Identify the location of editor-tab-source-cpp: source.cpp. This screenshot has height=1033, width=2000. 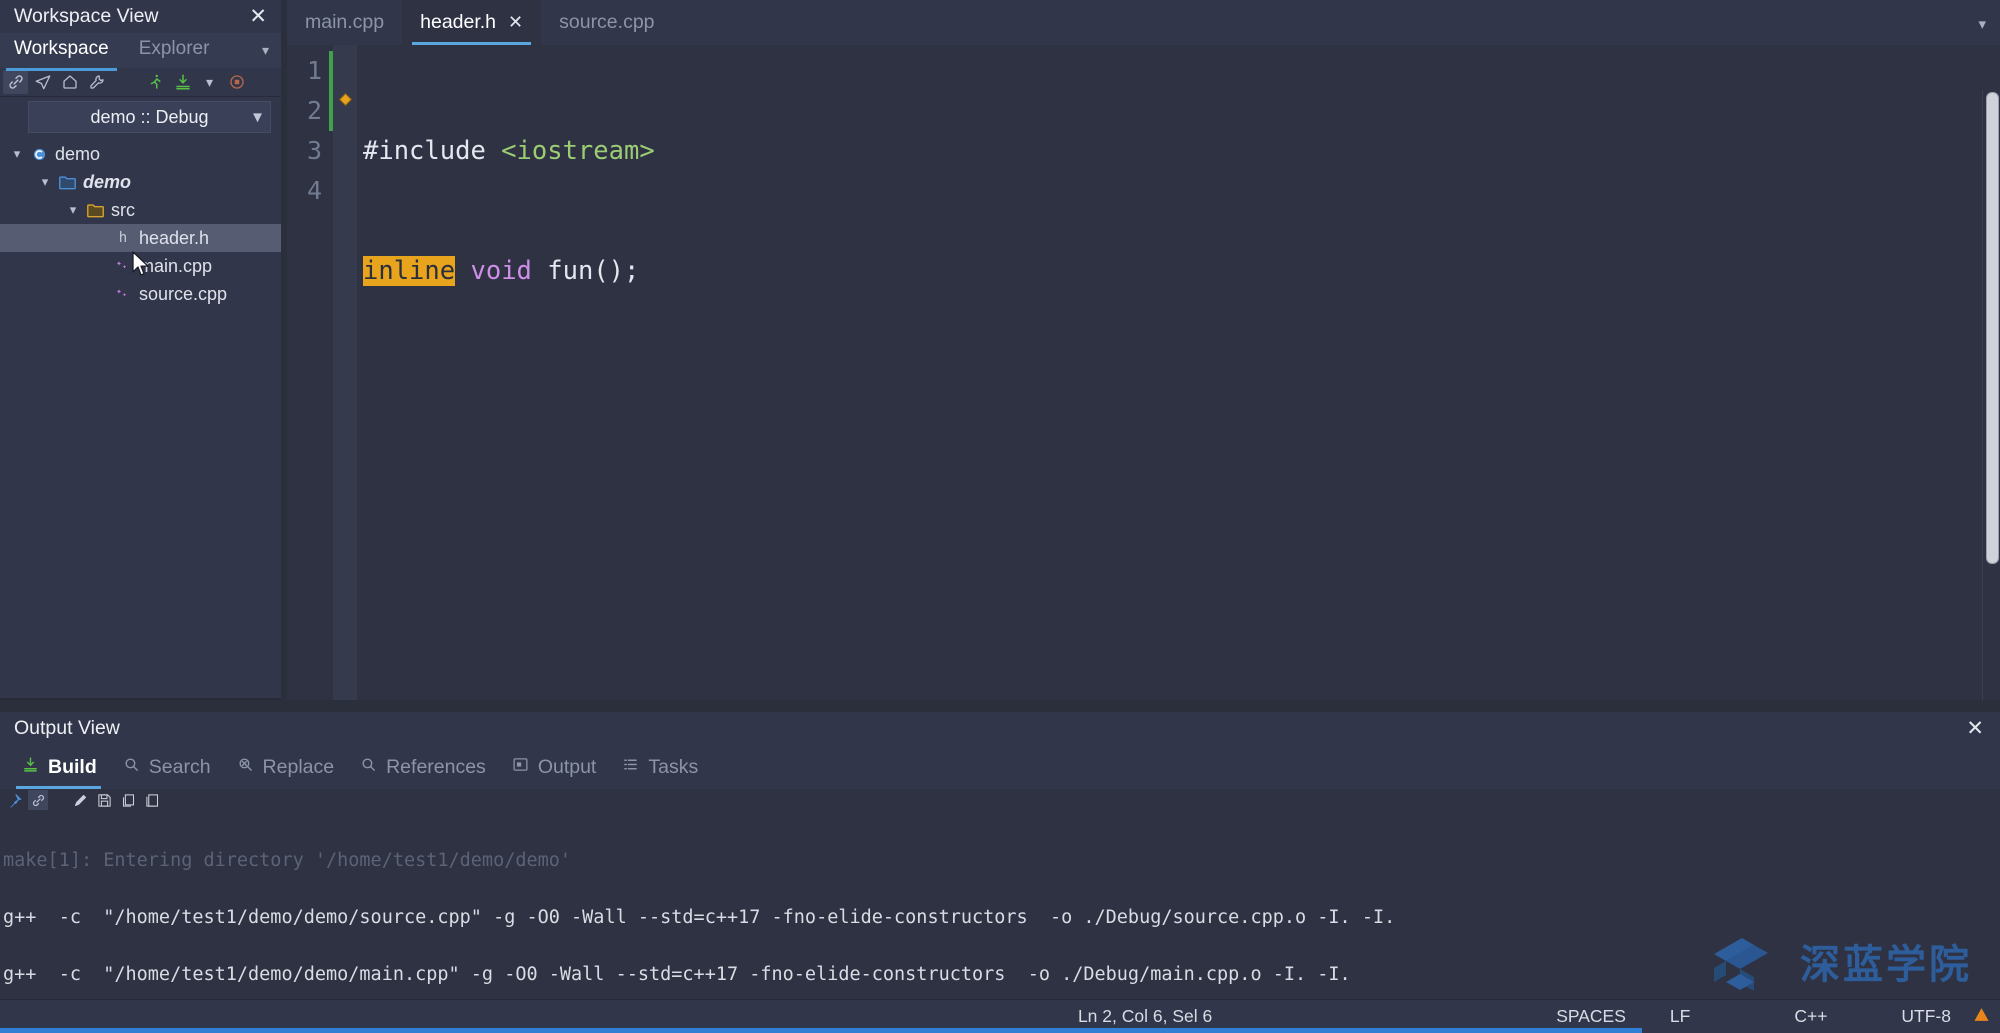
(606, 22).